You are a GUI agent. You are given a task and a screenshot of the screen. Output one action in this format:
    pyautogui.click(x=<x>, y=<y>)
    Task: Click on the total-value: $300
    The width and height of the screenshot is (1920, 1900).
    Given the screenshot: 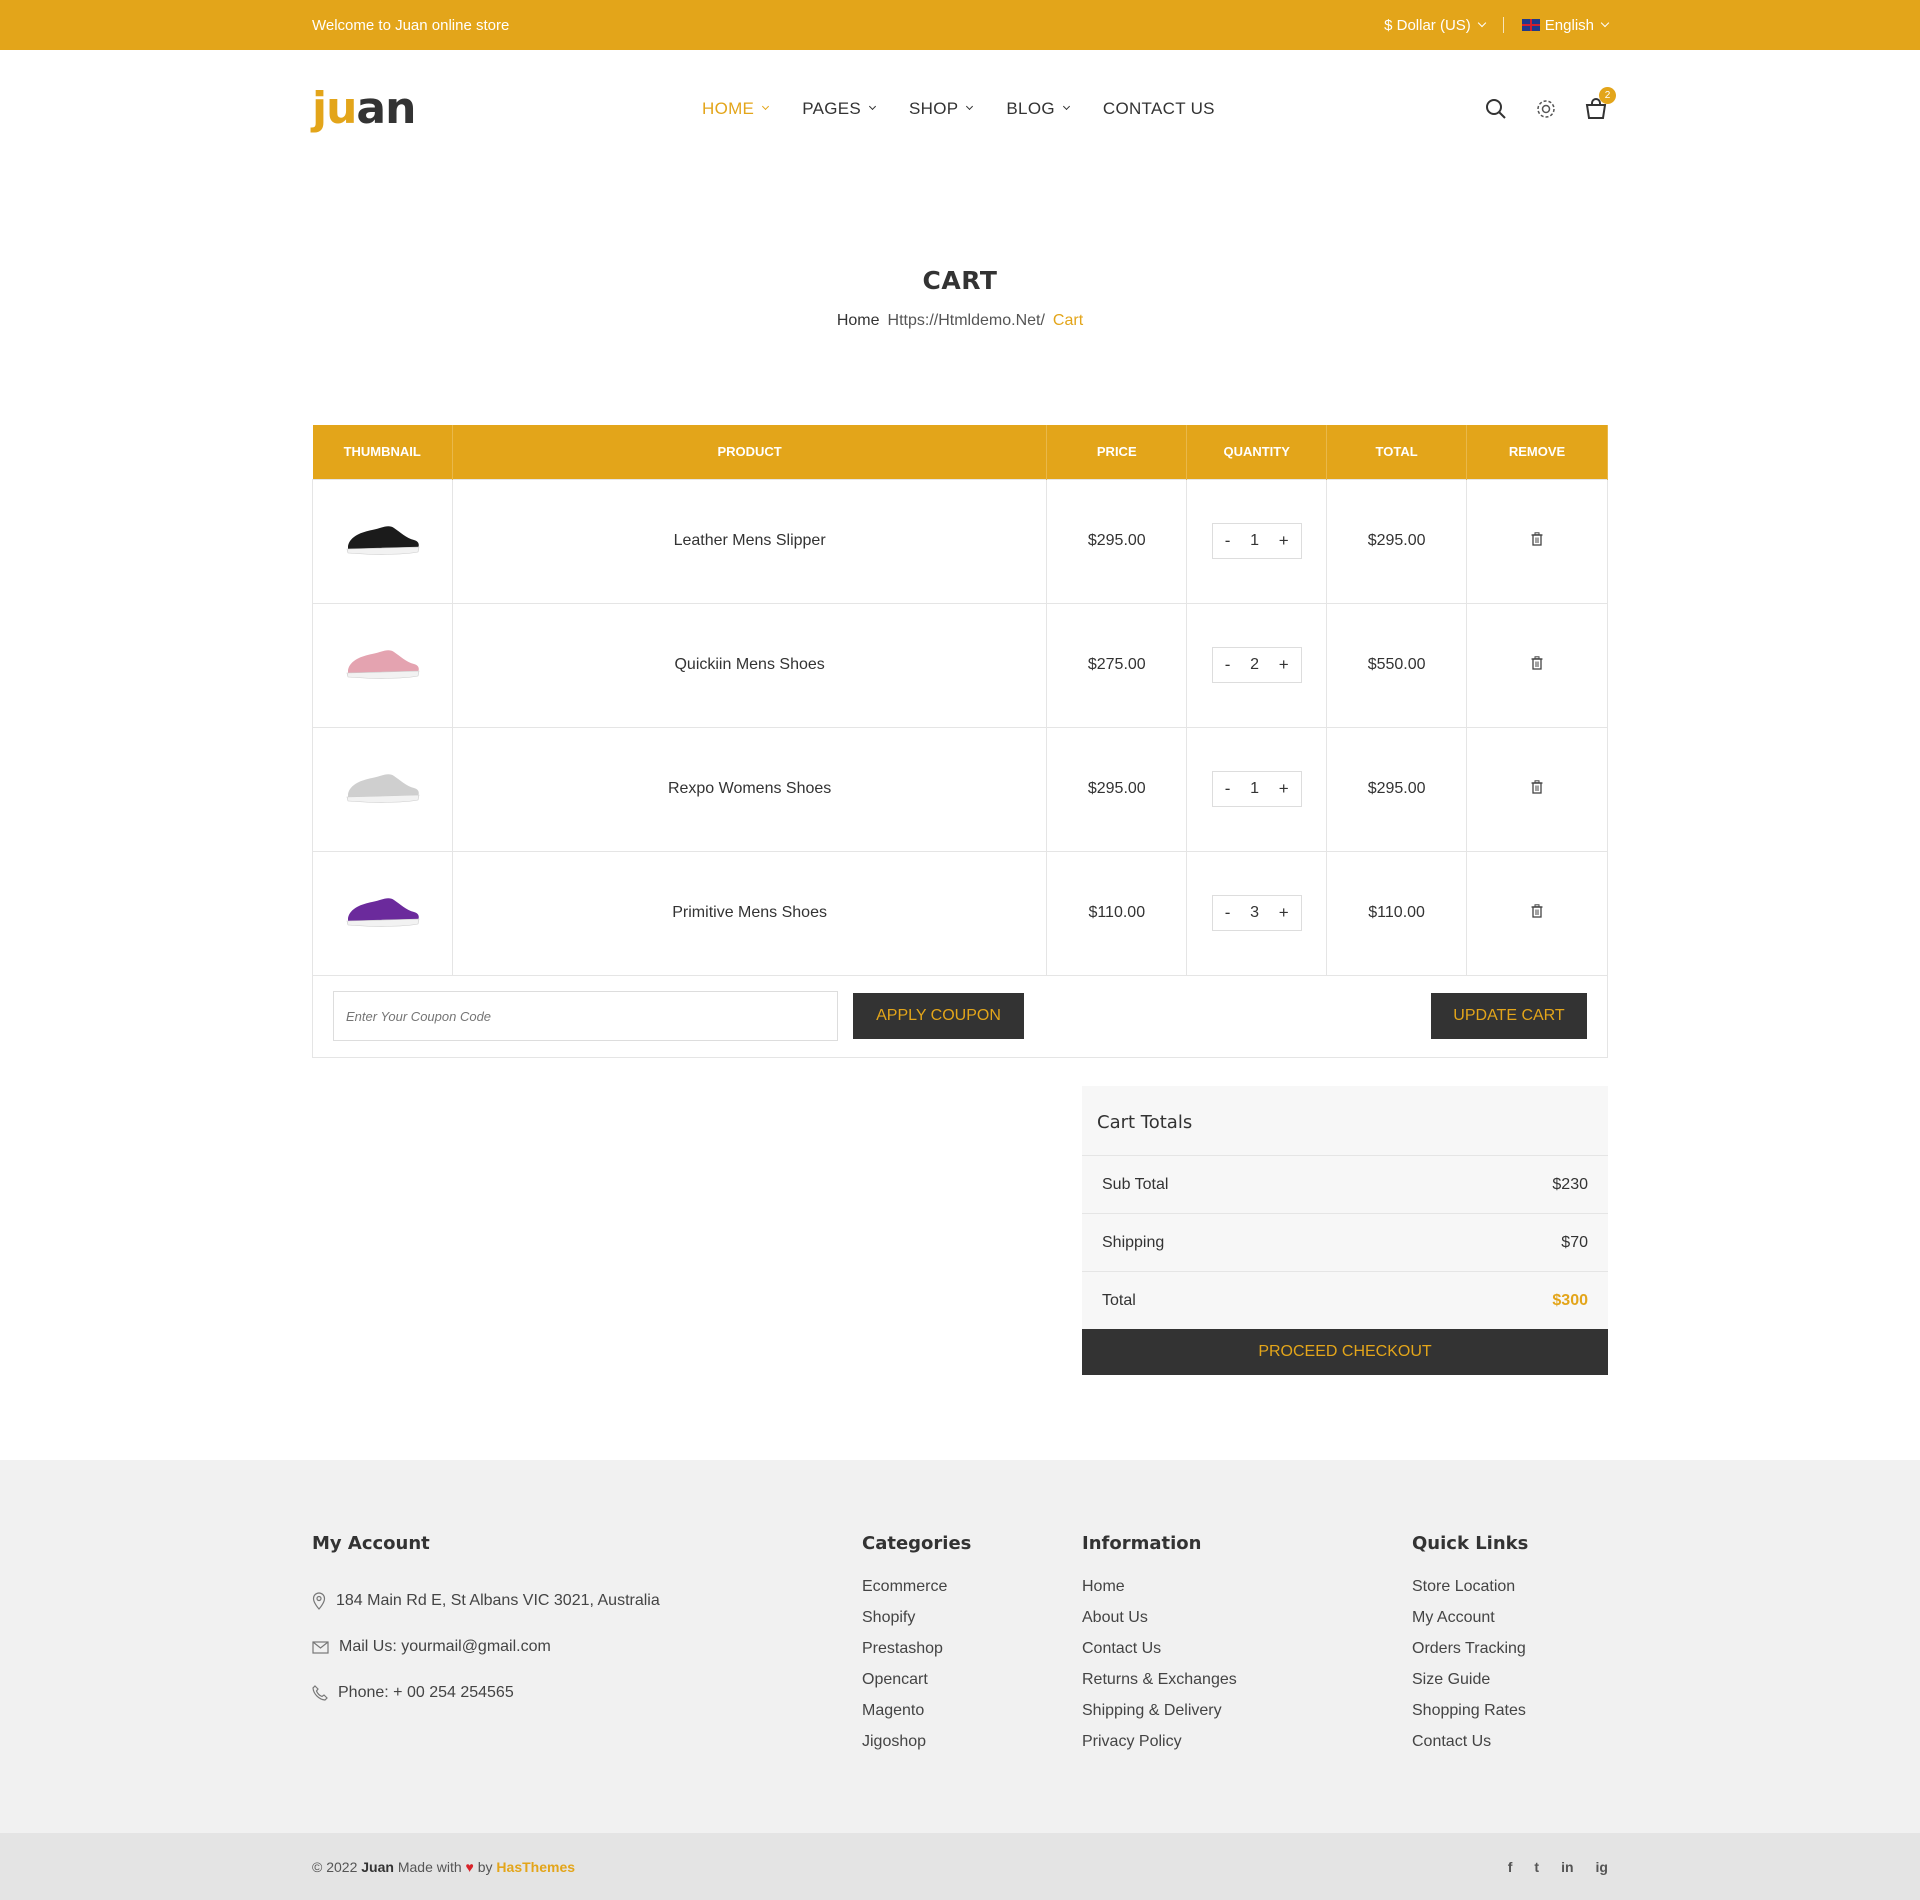 What is the action you would take?
    pyautogui.click(x=1570, y=1300)
    